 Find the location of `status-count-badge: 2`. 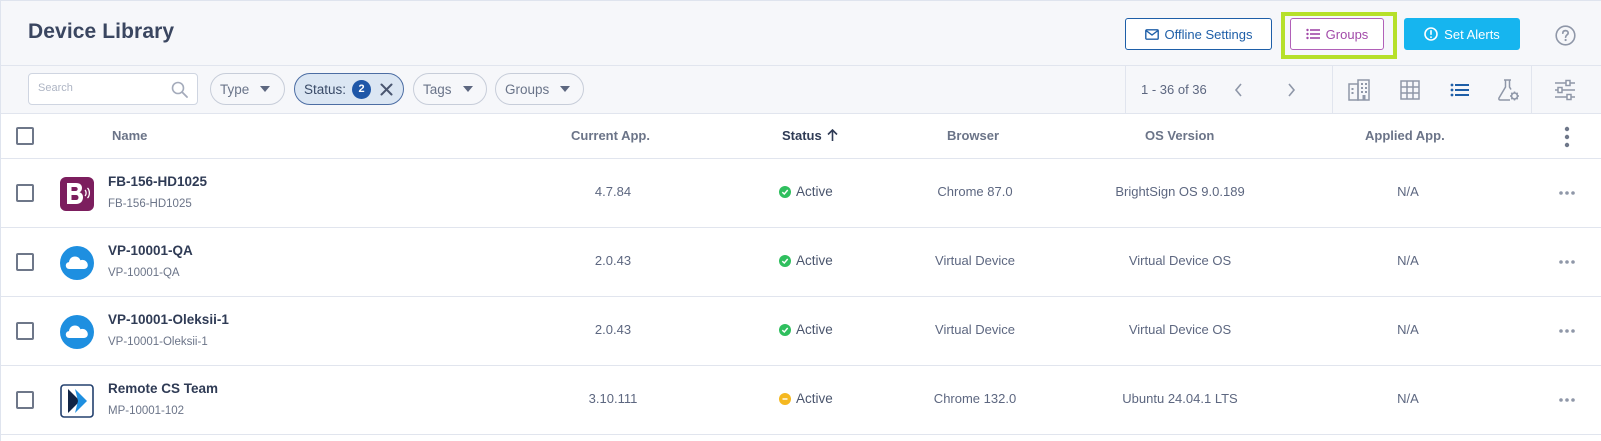

status-count-badge: 2 is located at coordinates (362, 89).